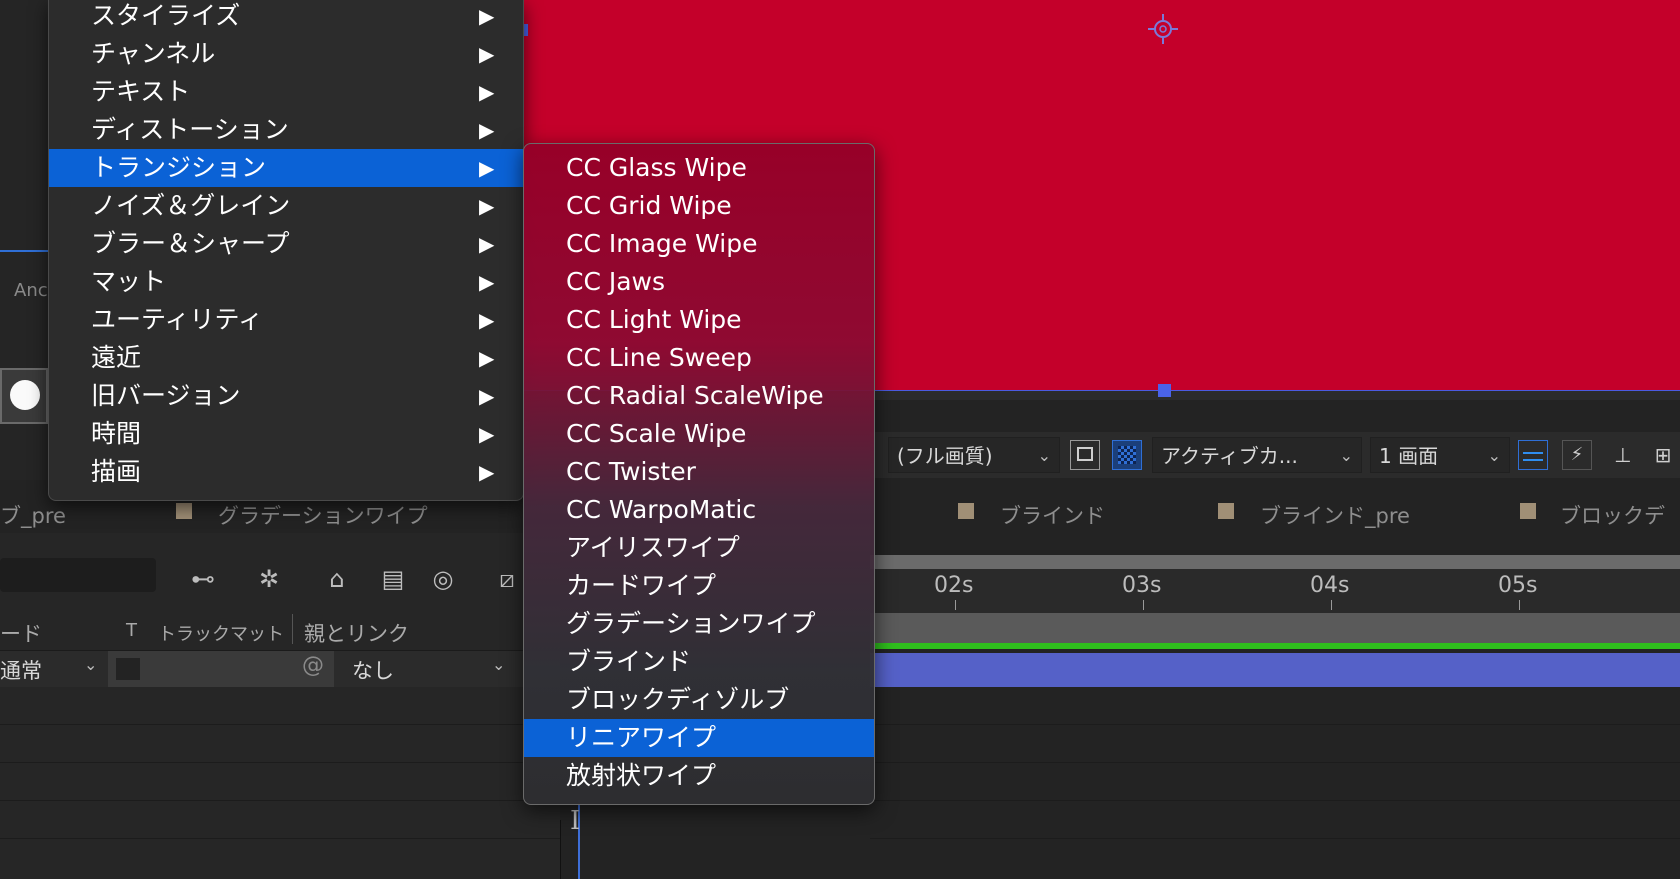 This screenshot has height=879, width=1680. What do you see at coordinates (356, 634) in the screenshot?
I see `parent-column-label: 親とリンク` at bounding box center [356, 634].